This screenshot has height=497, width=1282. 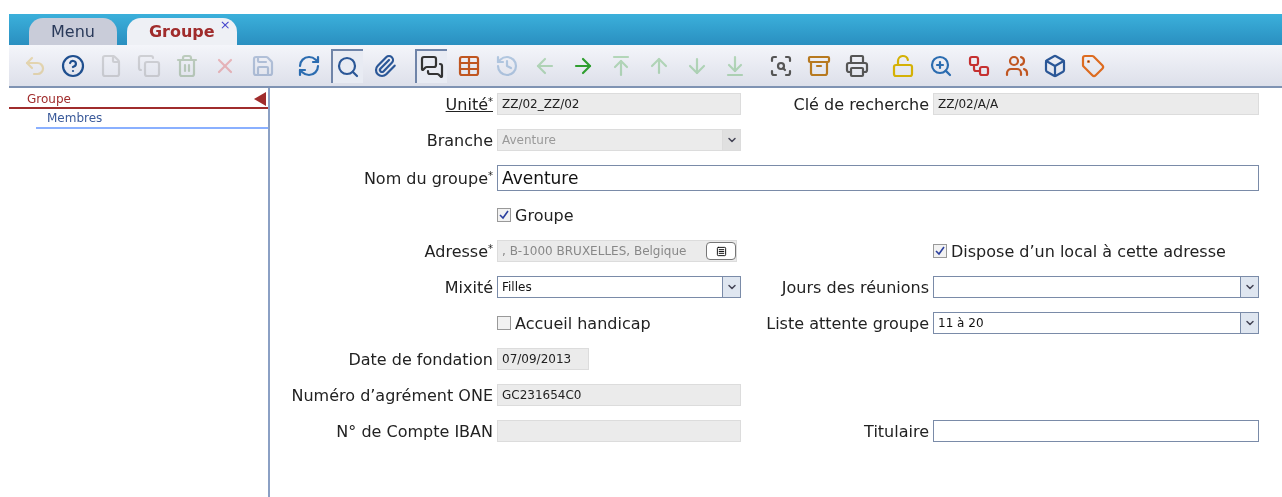 I want to click on dropdown: Filles, so click(x=619, y=287).